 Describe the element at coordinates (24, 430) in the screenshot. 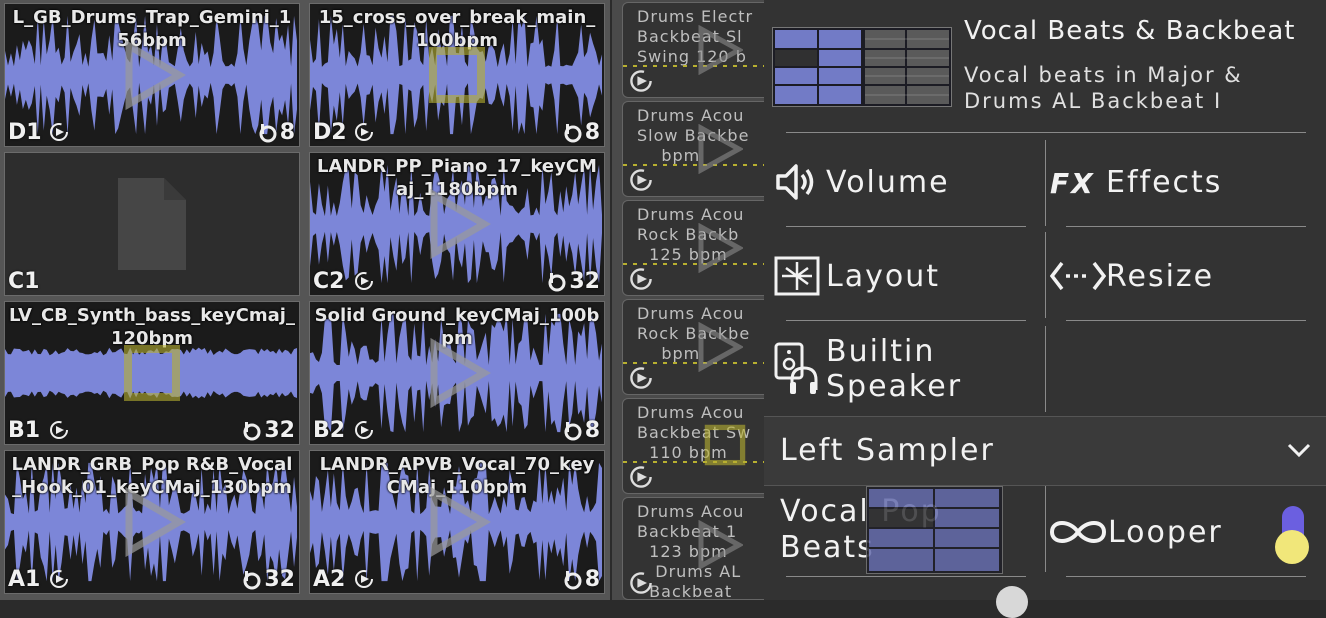

I see `pad-key: B1` at that location.